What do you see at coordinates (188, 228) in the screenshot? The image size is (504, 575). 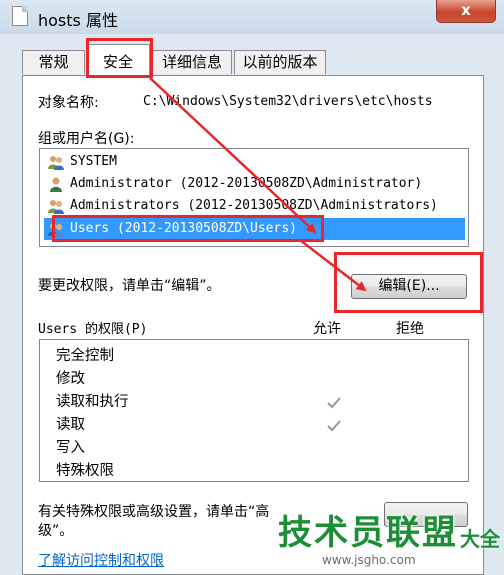 I see `annotation-box-users-row` at bounding box center [188, 228].